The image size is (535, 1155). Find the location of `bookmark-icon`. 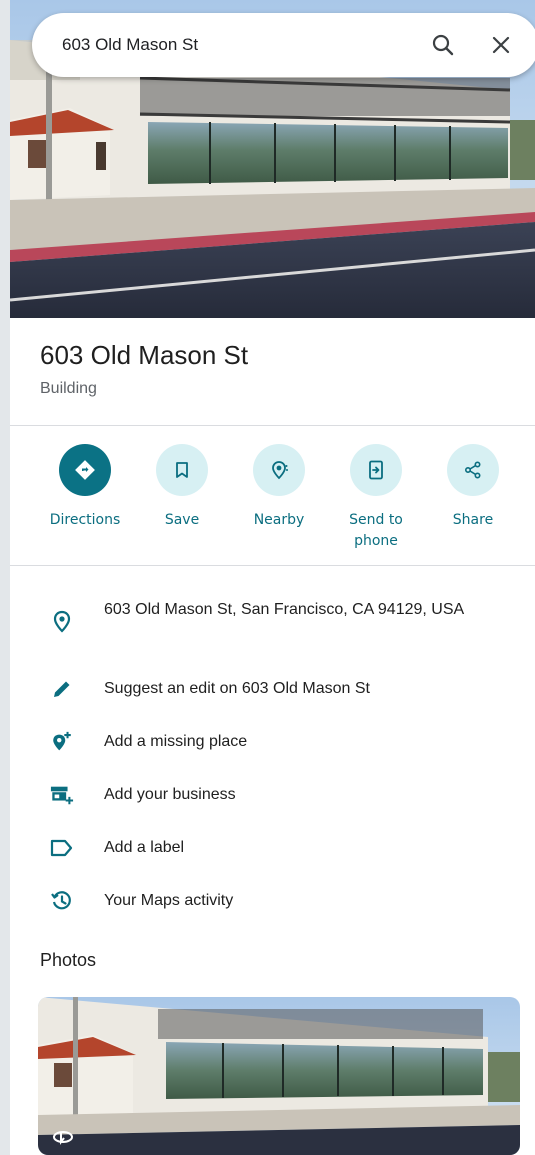

bookmark-icon is located at coordinates (182, 470).